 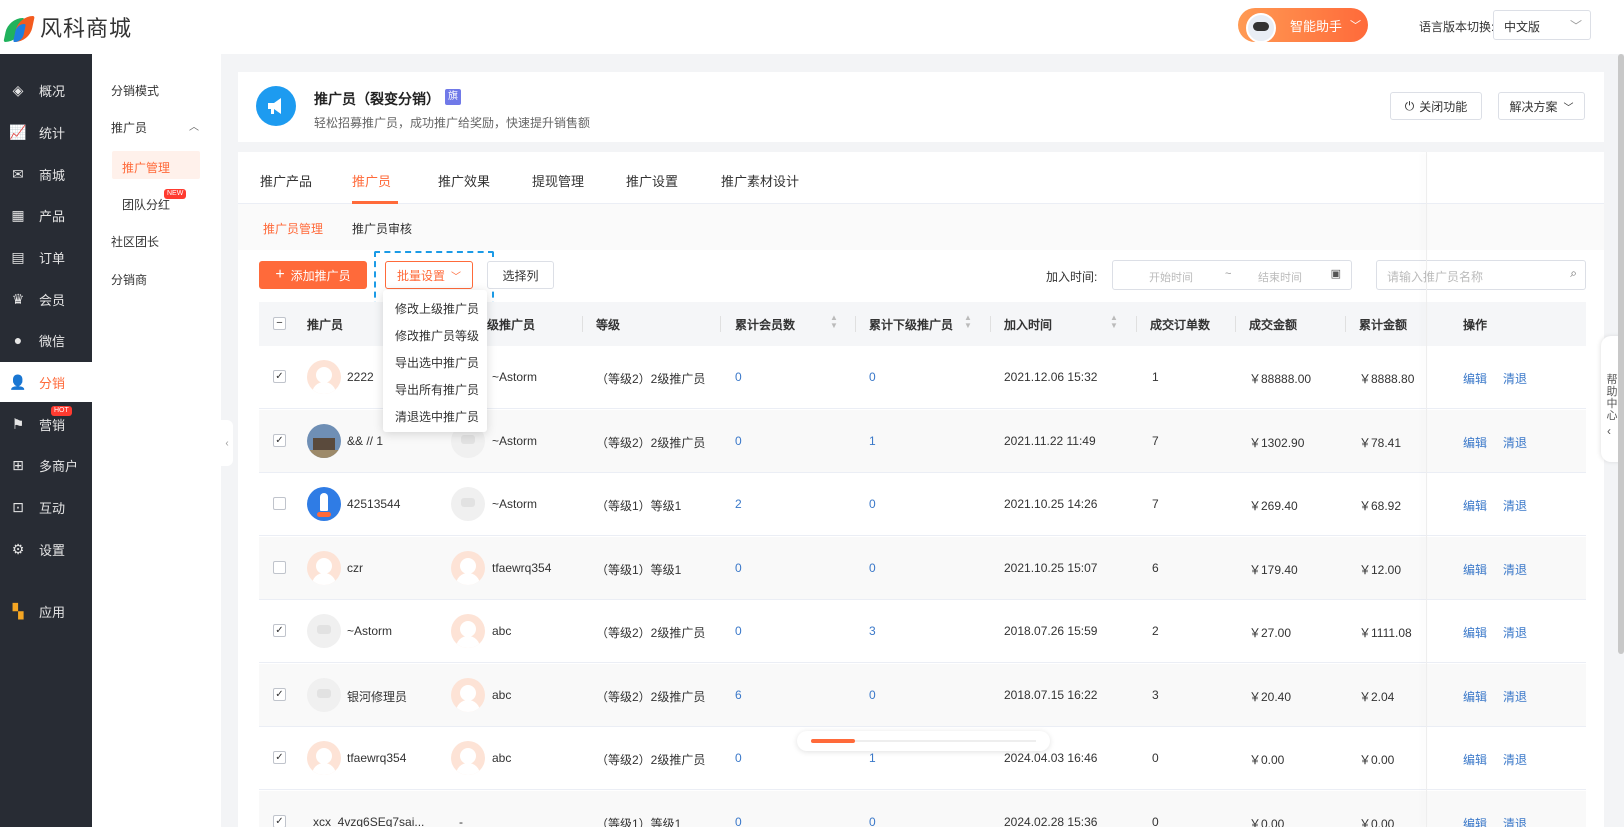 What do you see at coordinates (46, 507) in the screenshot?
I see `nav-item-interaction: ⊡ 互动` at bounding box center [46, 507].